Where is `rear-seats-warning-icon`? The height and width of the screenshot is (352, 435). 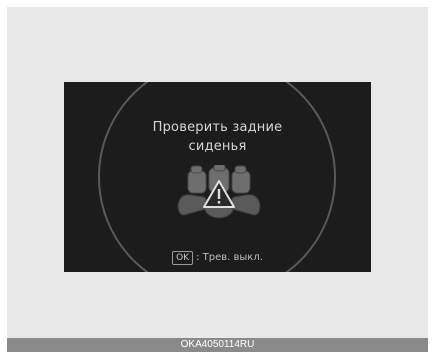
rear-seats-warning-icon is located at coordinates (219, 192).